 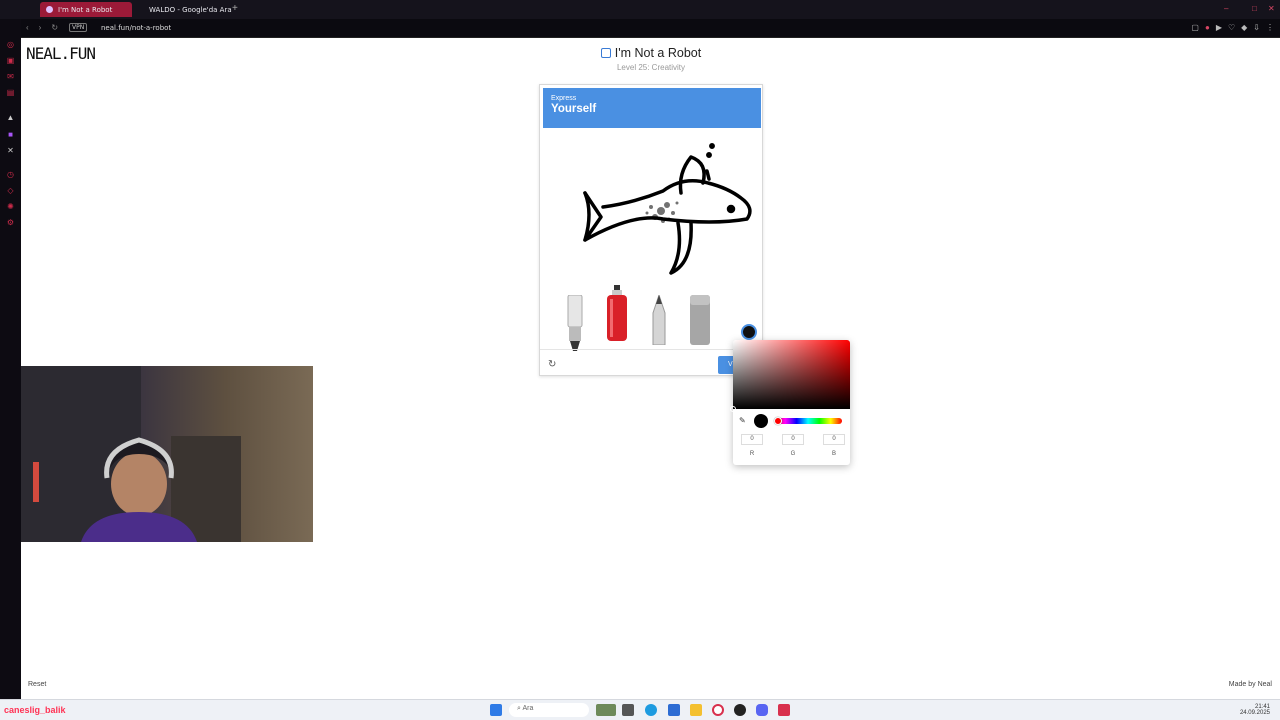 What do you see at coordinates (10, 150) in the screenshot?
I see `sidebar-x-icon: ✕` at bounding box center [10, 150].